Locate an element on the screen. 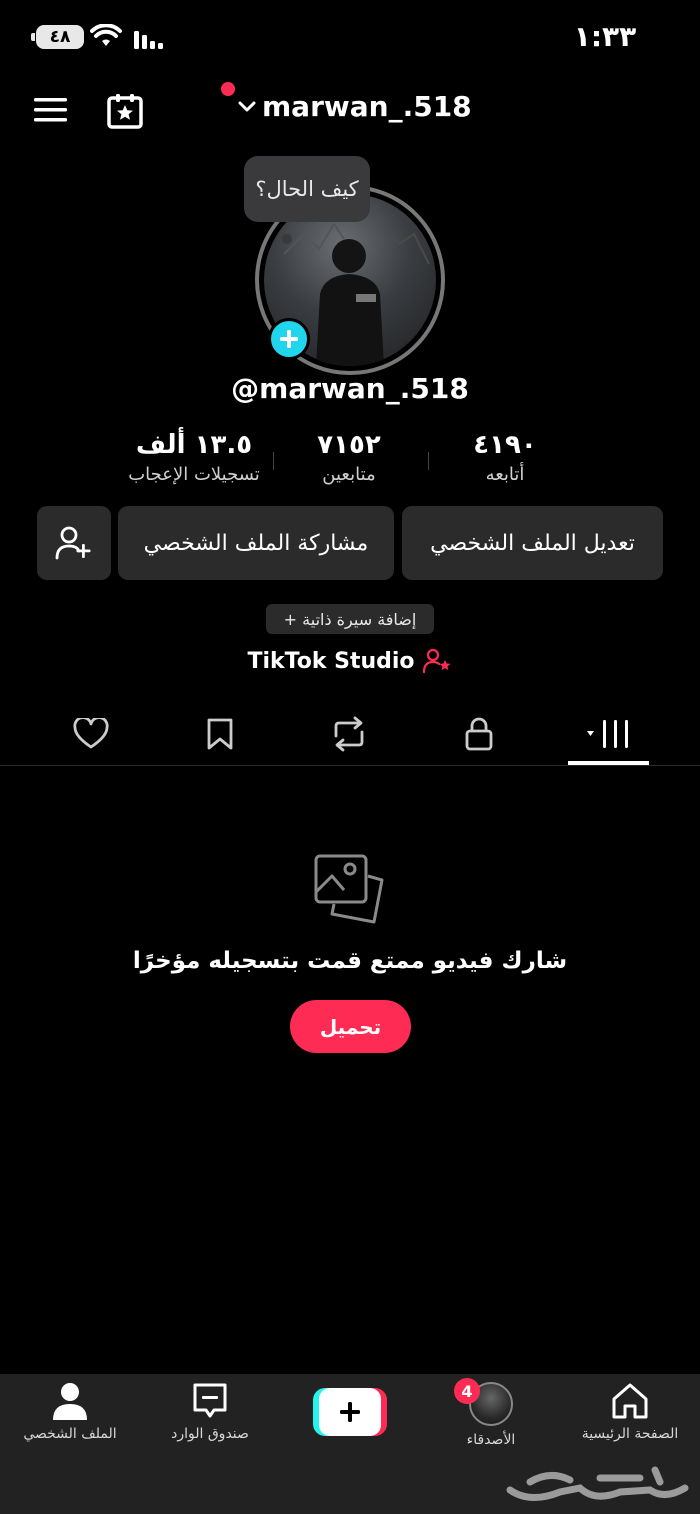  stat-likes: ١٣.٥ ألف تسجيلات الإعجاب is located at coordinates (194, 457).